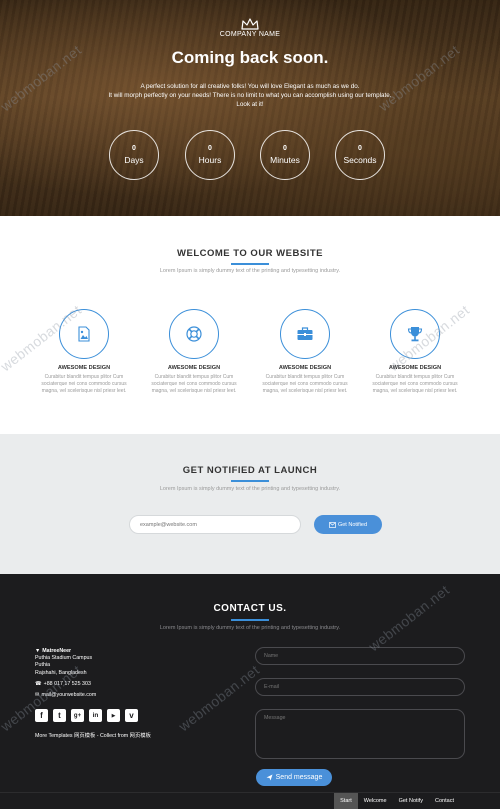 This screenshot has height=809, width=500. I want to click on phone-icon: ☎, so click(38, 683).